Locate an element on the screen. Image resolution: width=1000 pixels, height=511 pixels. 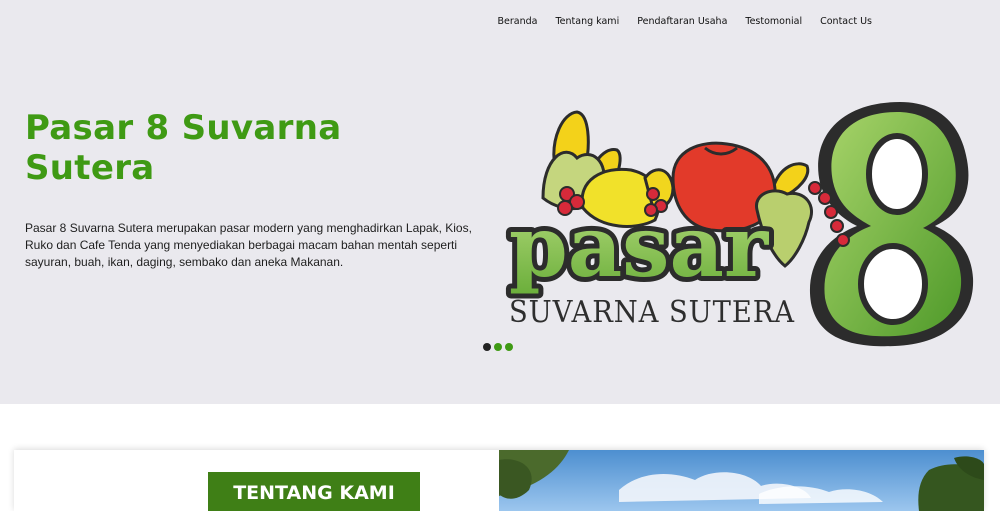
logo-subtitle: SUVARNA SUTERA is located at coordinates (652, 312).